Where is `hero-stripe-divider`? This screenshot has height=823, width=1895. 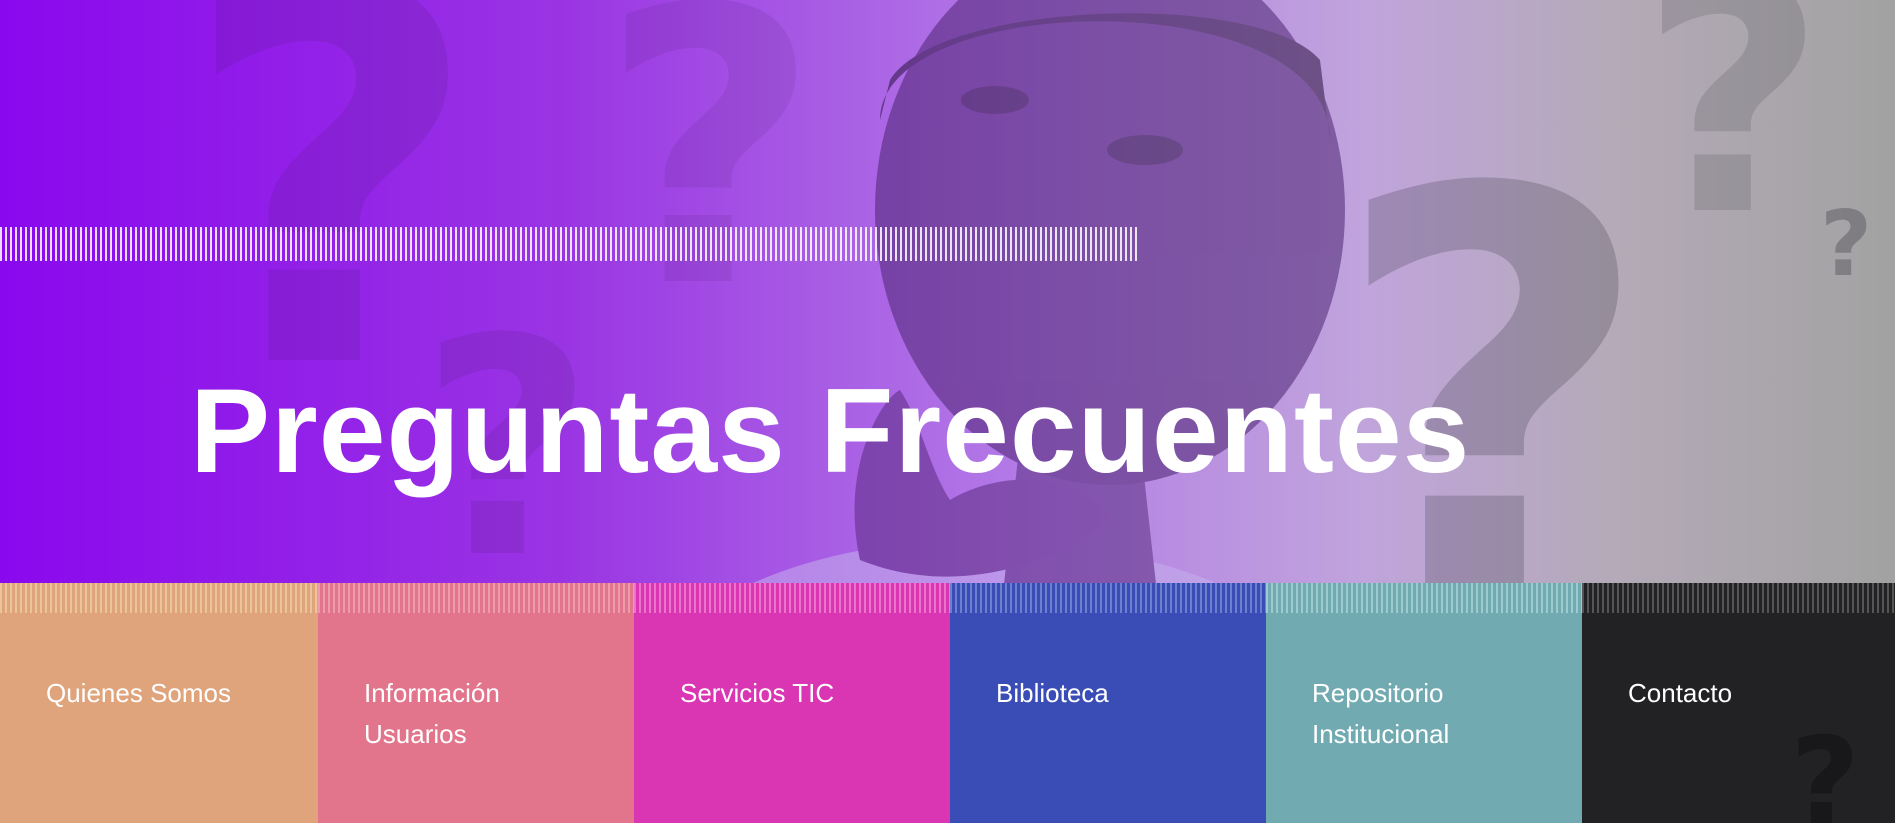
hero-stripe-divider is located at coordinates (568, 244).